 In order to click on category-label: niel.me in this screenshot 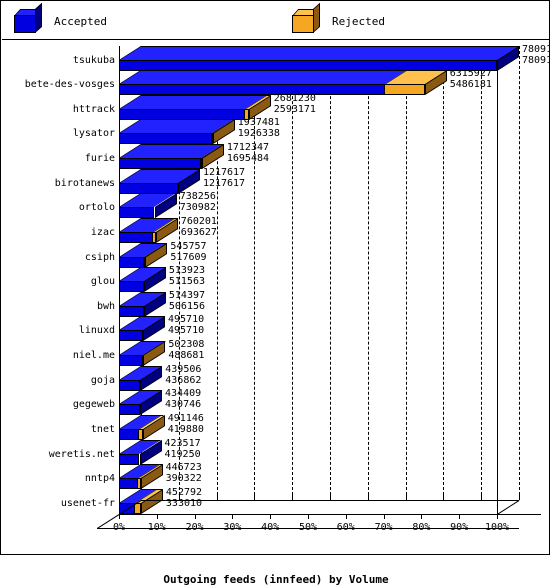, I will do `click(93, 356)`.